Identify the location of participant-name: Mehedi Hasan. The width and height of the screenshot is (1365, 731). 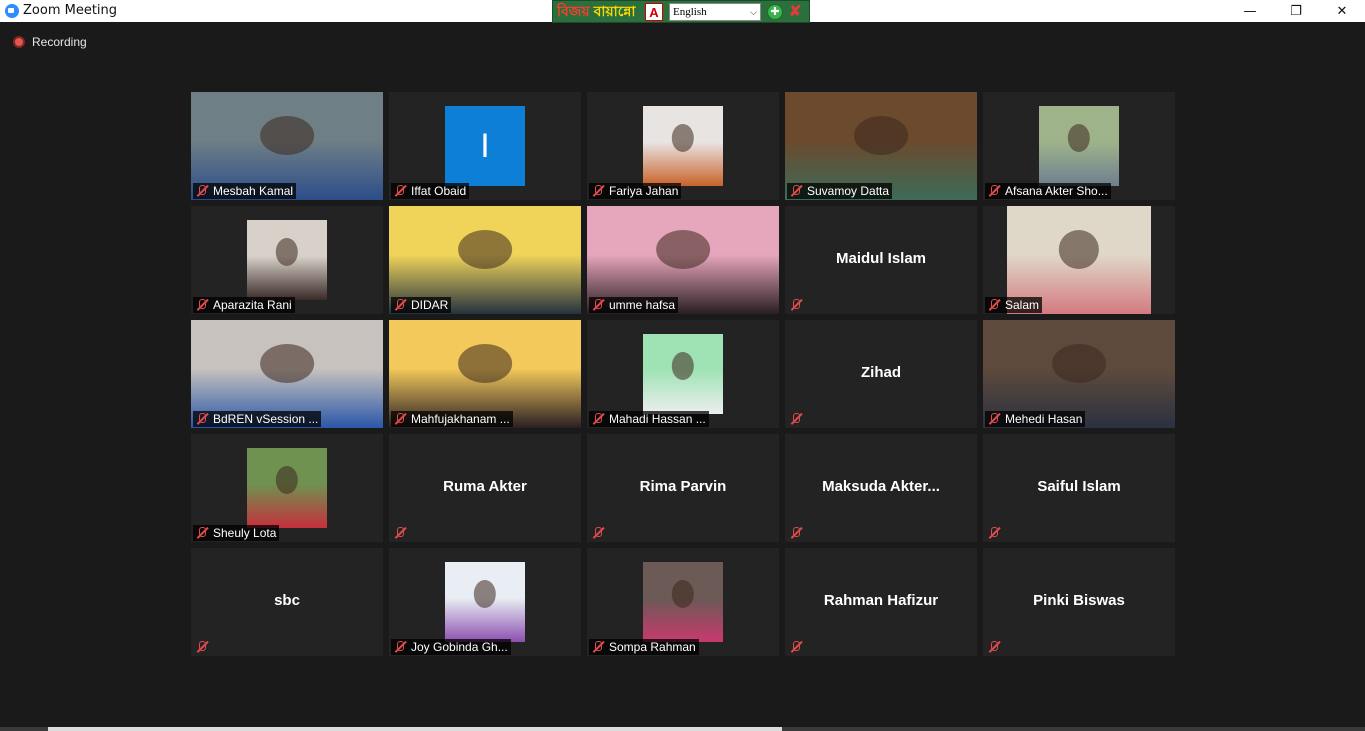
(1044, 419).